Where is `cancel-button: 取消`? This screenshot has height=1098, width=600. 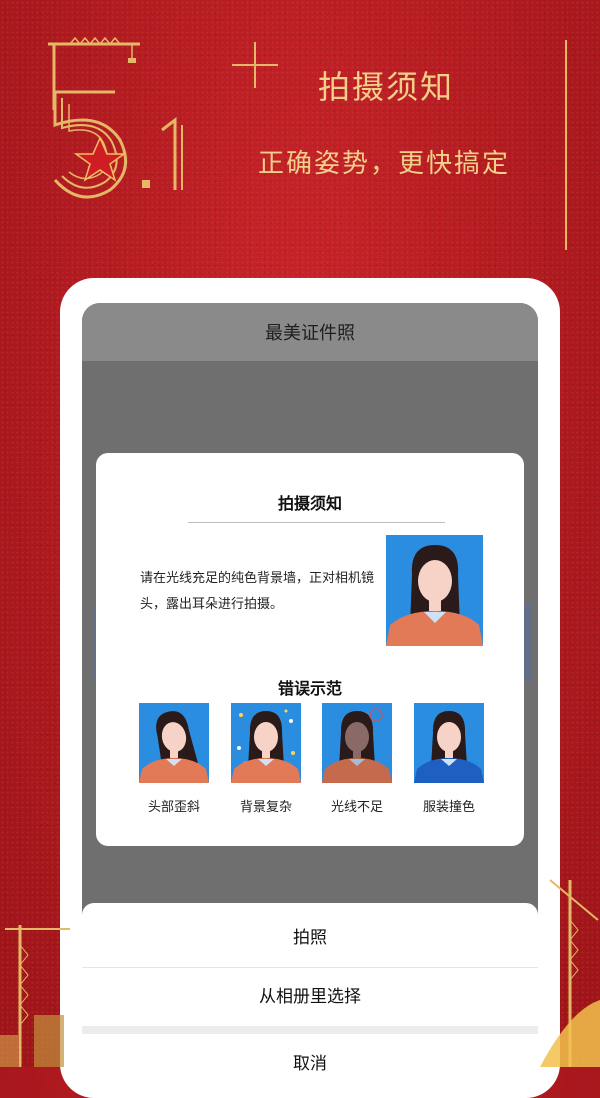 cancel-button: 取消 is located at coordinates (310, 1064).